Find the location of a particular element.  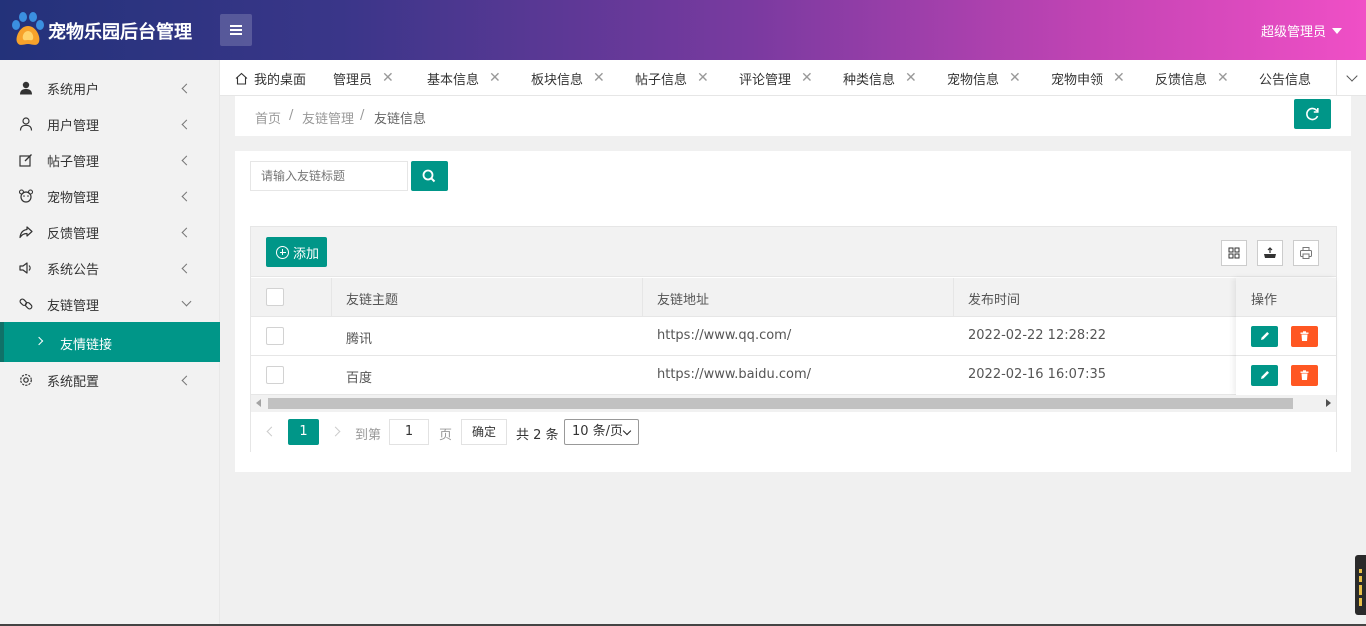

user-menu: 超级管理员 is located at coordinates (1301, 30).